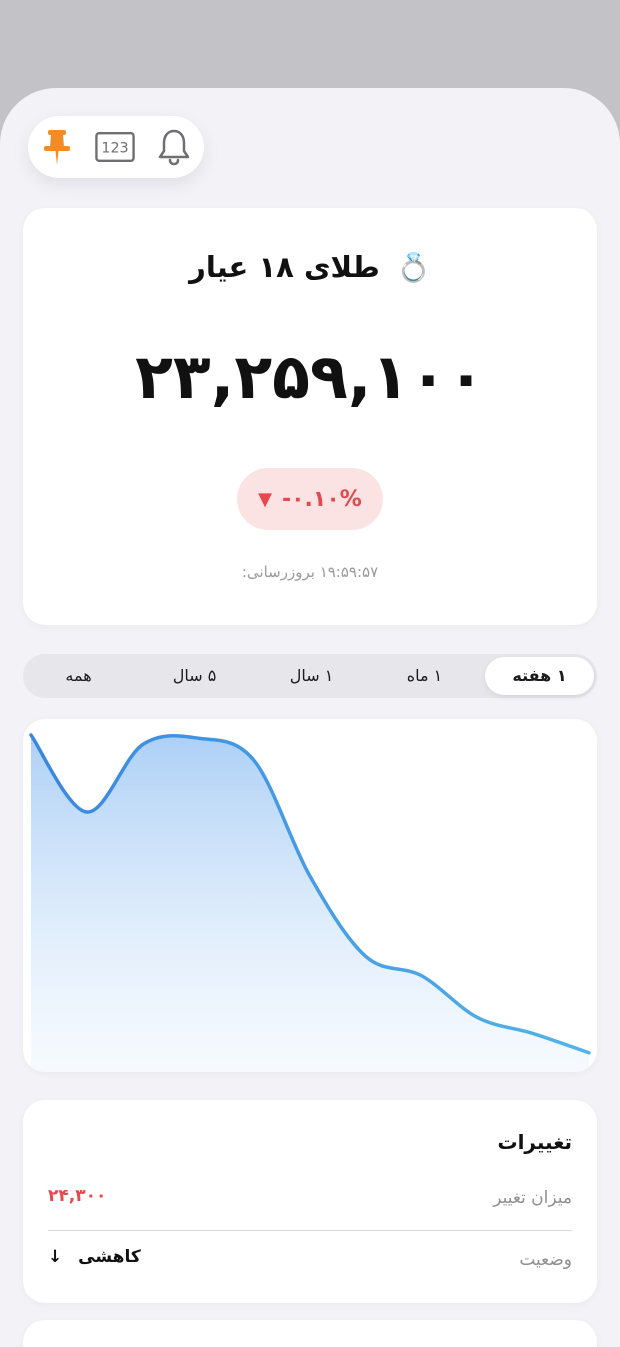 This screenshot has height=1347, width=620. I want to click on toolbar: 123, so click(116, 147).